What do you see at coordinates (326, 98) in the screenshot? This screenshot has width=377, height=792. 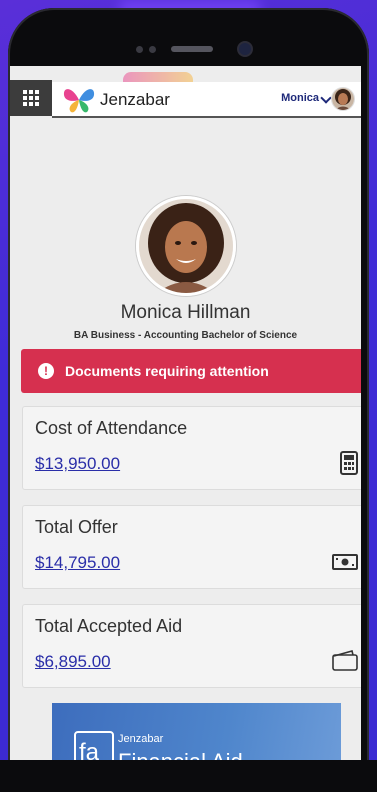 I see `chevron-down-icon` at bounding box center [326, 98].